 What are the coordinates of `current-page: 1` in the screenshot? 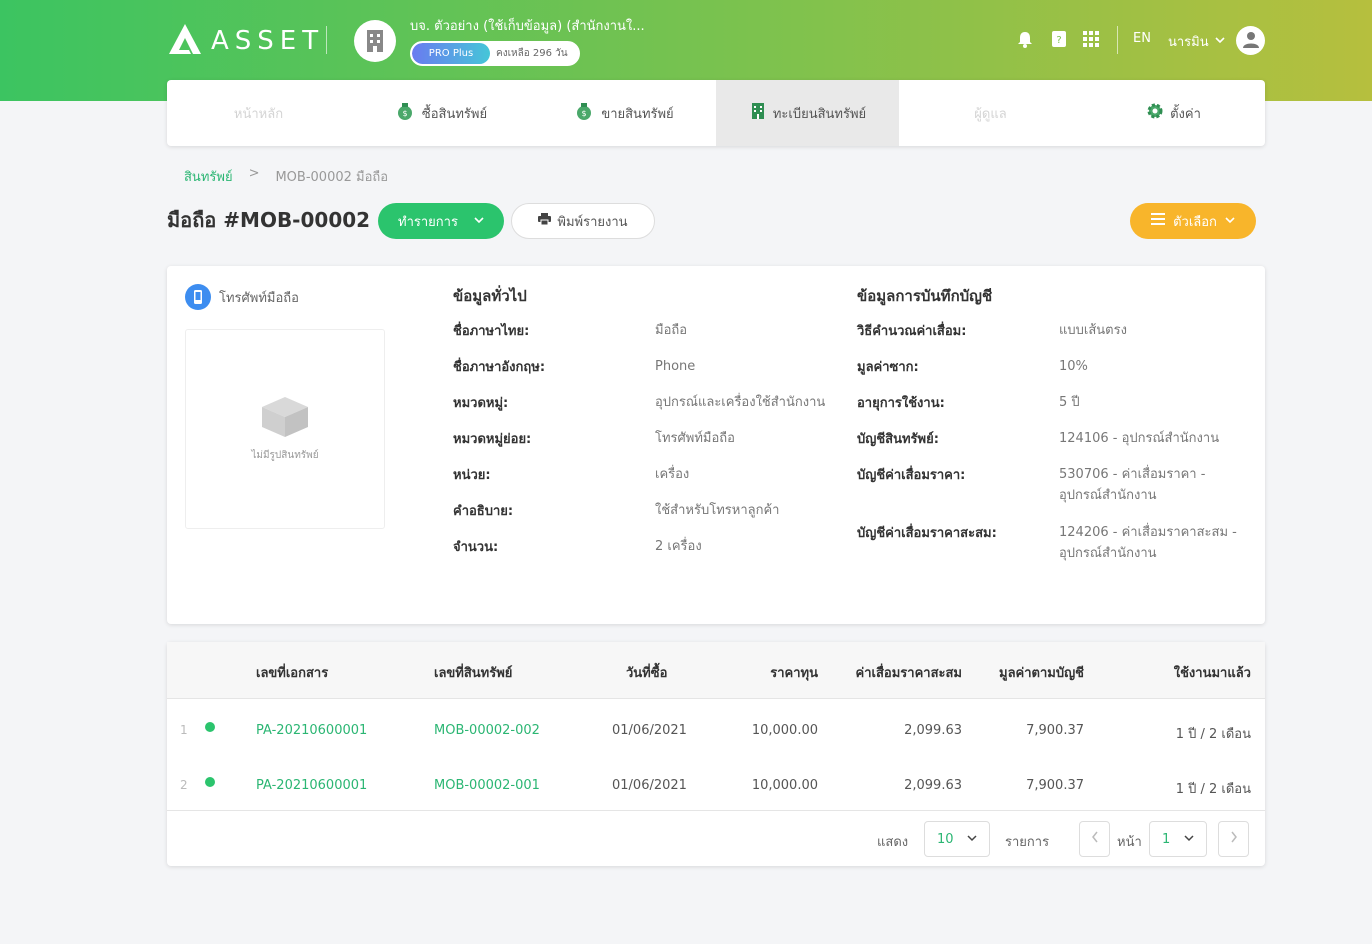 It's located at (1166, 839).